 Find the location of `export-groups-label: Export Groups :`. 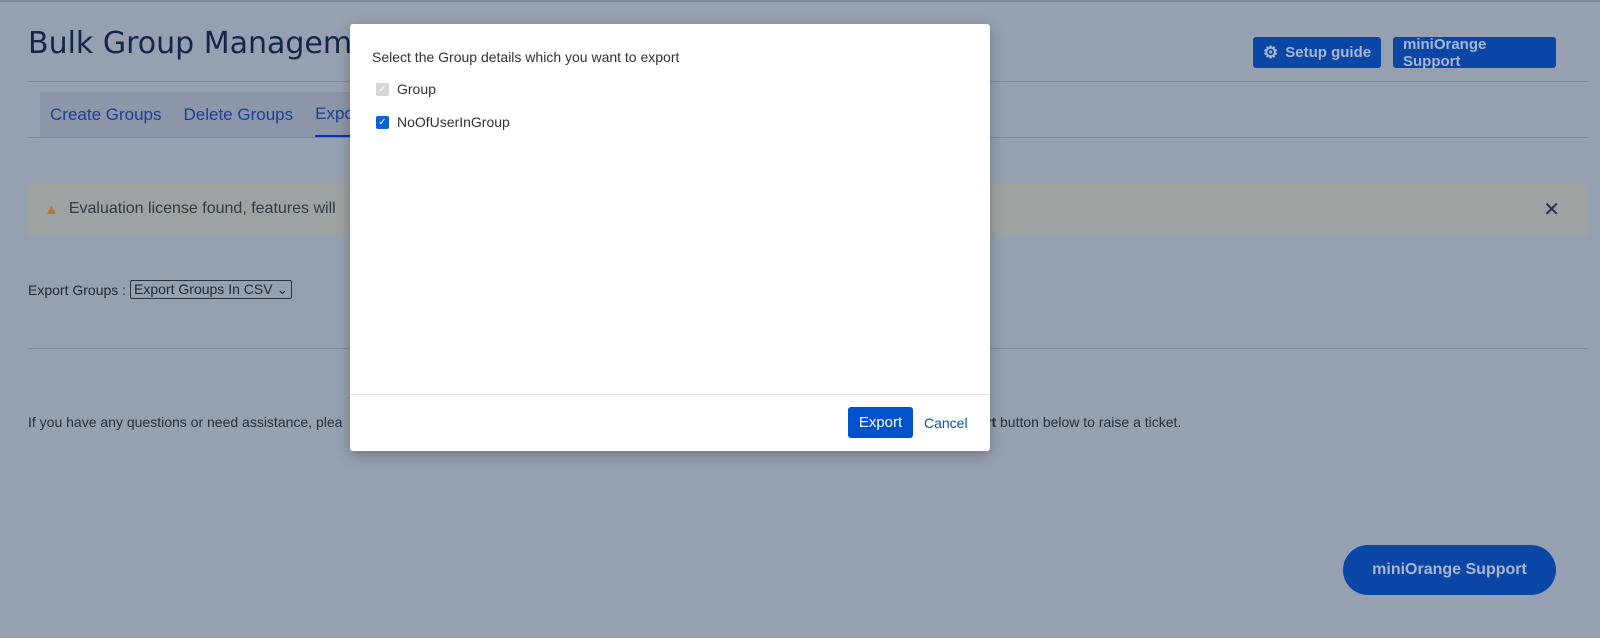

export-groups-label: Export Groups : is located at coordinates (77, 289).